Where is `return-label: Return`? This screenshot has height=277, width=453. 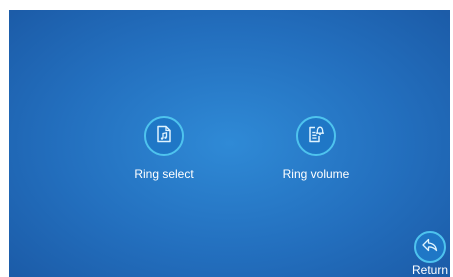 return-label: Return is located at coordinates (430, 270).